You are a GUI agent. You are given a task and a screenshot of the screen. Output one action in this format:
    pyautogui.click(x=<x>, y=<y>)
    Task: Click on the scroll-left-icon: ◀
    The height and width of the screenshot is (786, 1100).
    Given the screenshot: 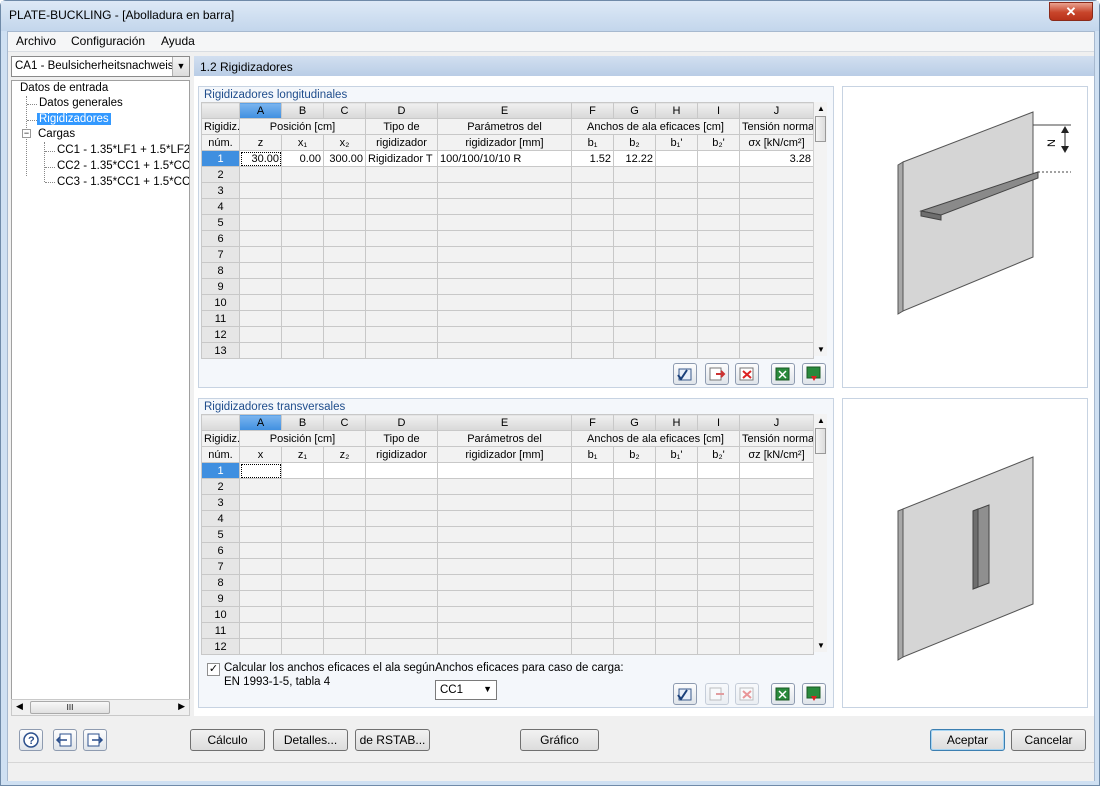 What is the action you would take?
    pyautogui.click(x=19, y=706)
    